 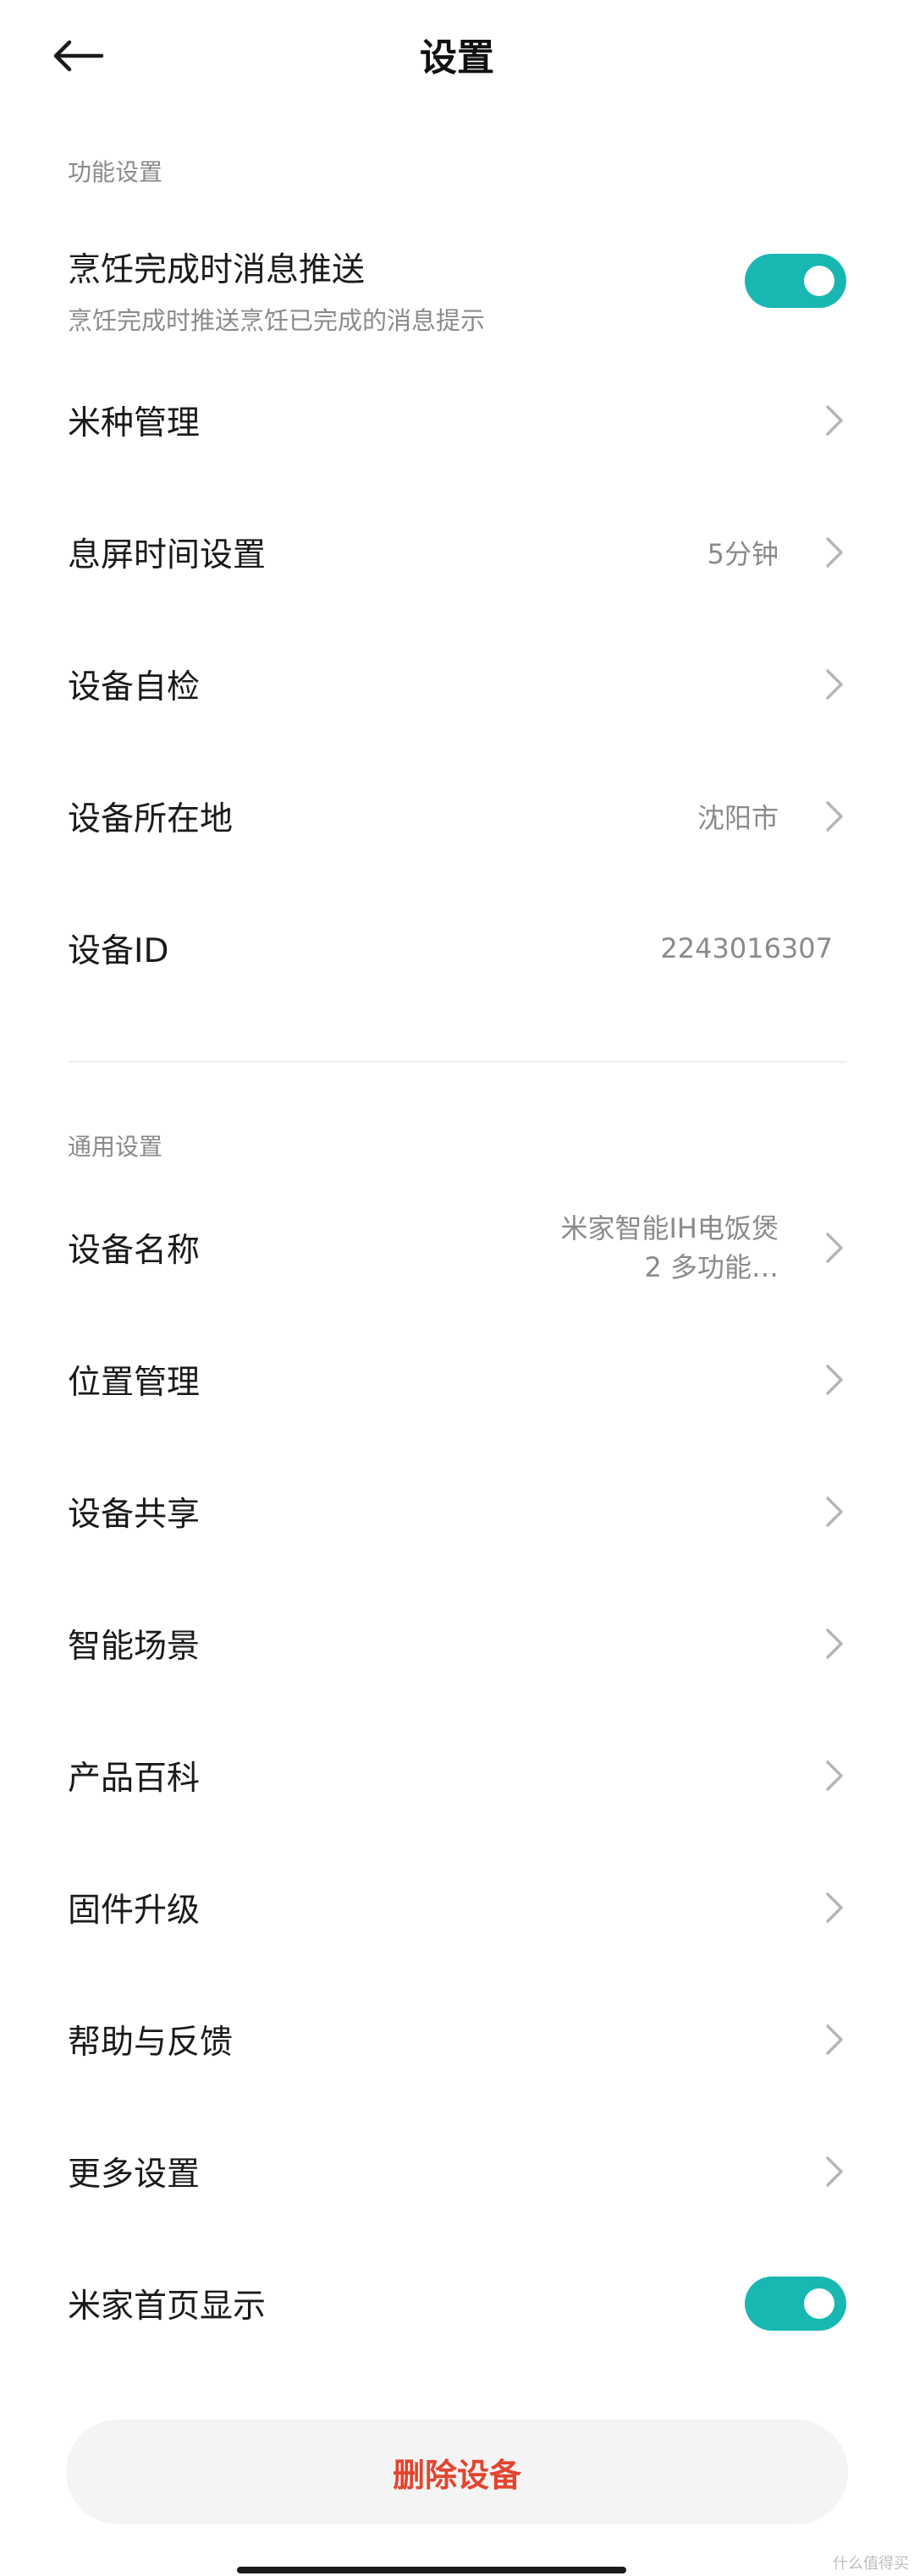 I want to click on home-display-label: 米家首页显示, so click(x=167, y=2307).